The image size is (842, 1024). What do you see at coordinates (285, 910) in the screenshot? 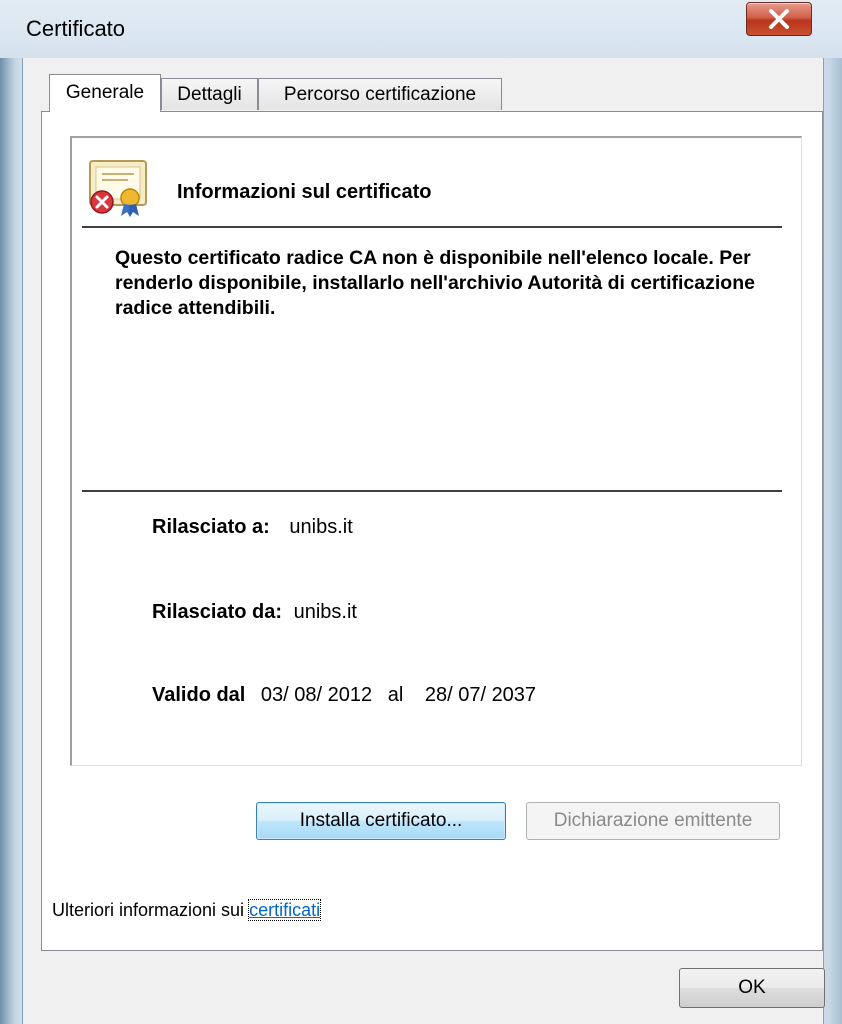
I see `certificates-link: certificati` at bounding box center [285, 910].